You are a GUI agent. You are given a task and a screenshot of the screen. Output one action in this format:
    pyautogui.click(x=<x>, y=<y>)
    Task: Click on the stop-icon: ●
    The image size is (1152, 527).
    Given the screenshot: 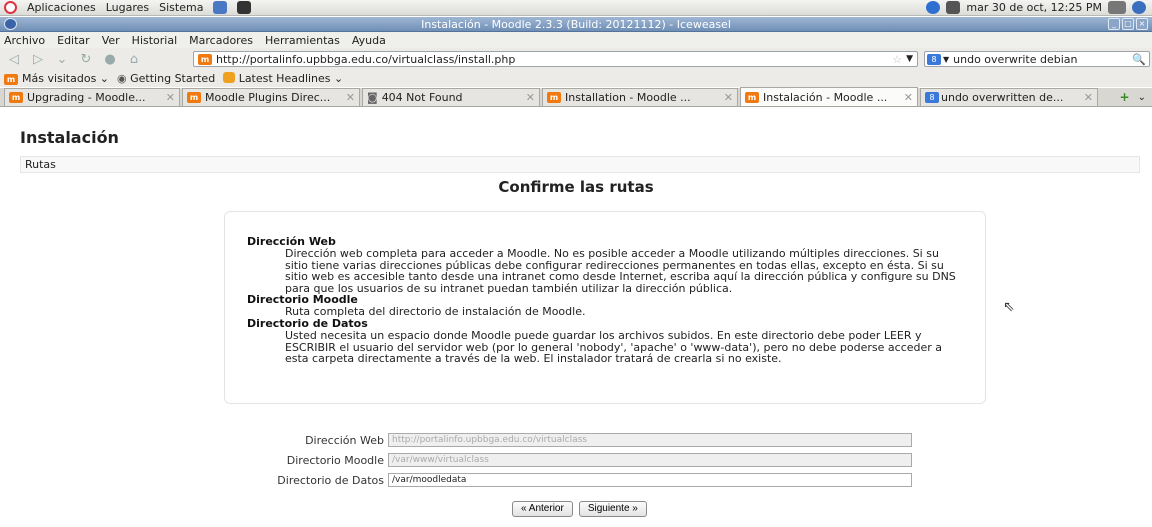 What is the action you would take?
    pyautogui.click(x=110, y=59)
    